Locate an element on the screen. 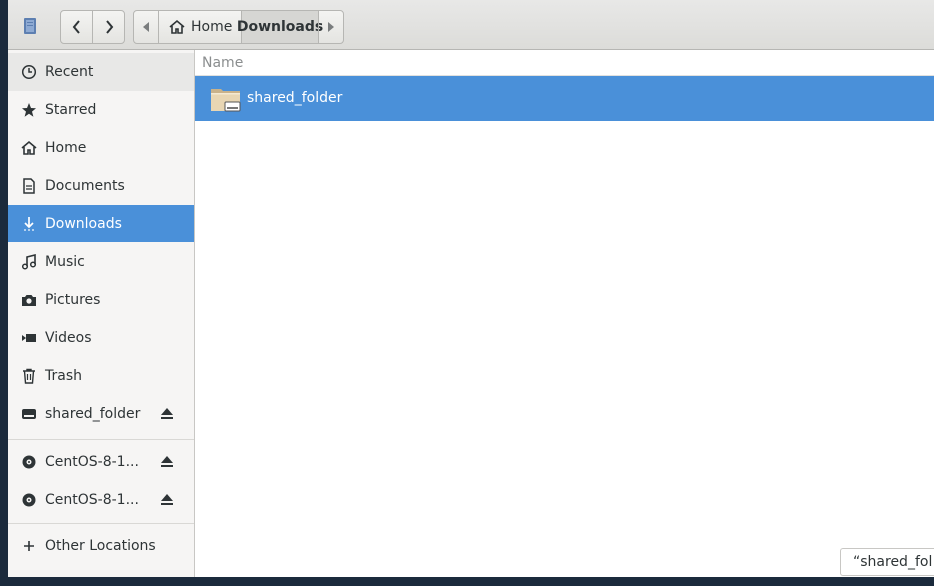  sidebar-item-label: Documents is located at coordinates (85, 186).